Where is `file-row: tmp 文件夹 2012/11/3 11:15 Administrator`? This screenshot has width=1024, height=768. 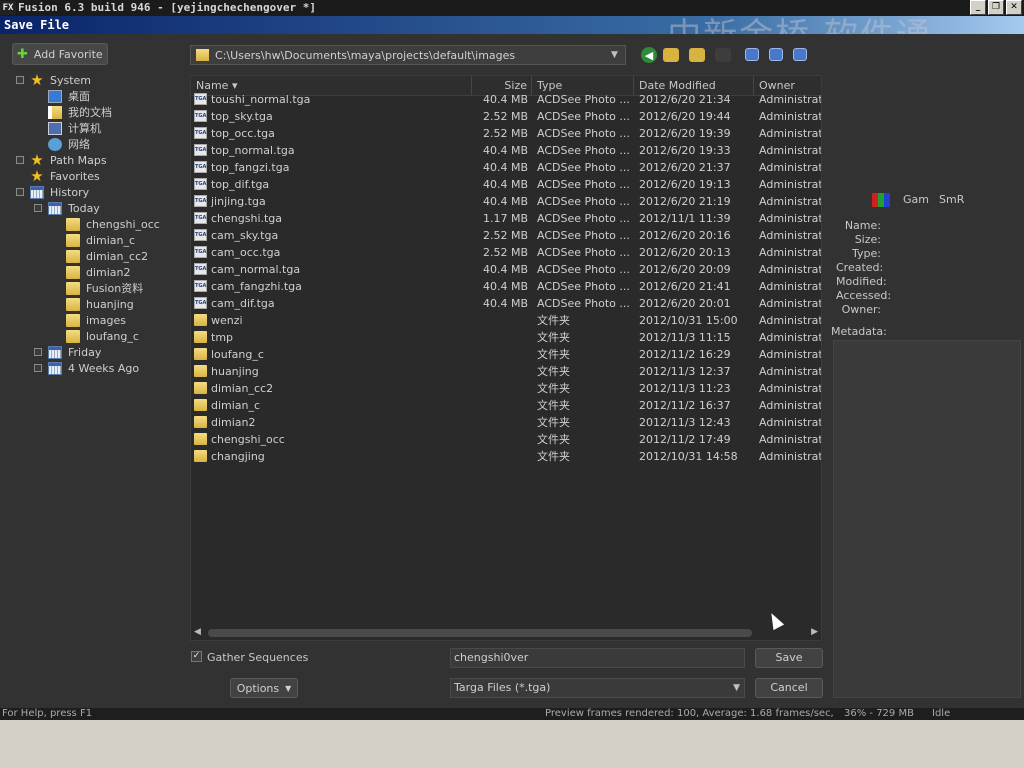 file-row: tmp 文件夹 2012/11/3 11:15 Administrator is located at coordinates (506, 337).